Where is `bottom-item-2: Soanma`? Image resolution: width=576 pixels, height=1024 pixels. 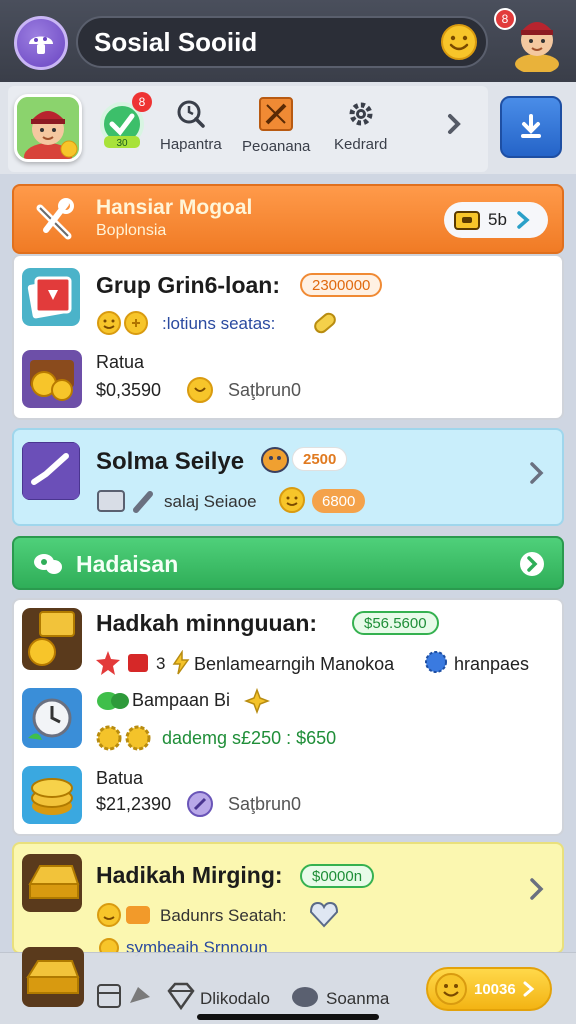
bottom-item-2: Soanma is located at coordinates (357, 999).